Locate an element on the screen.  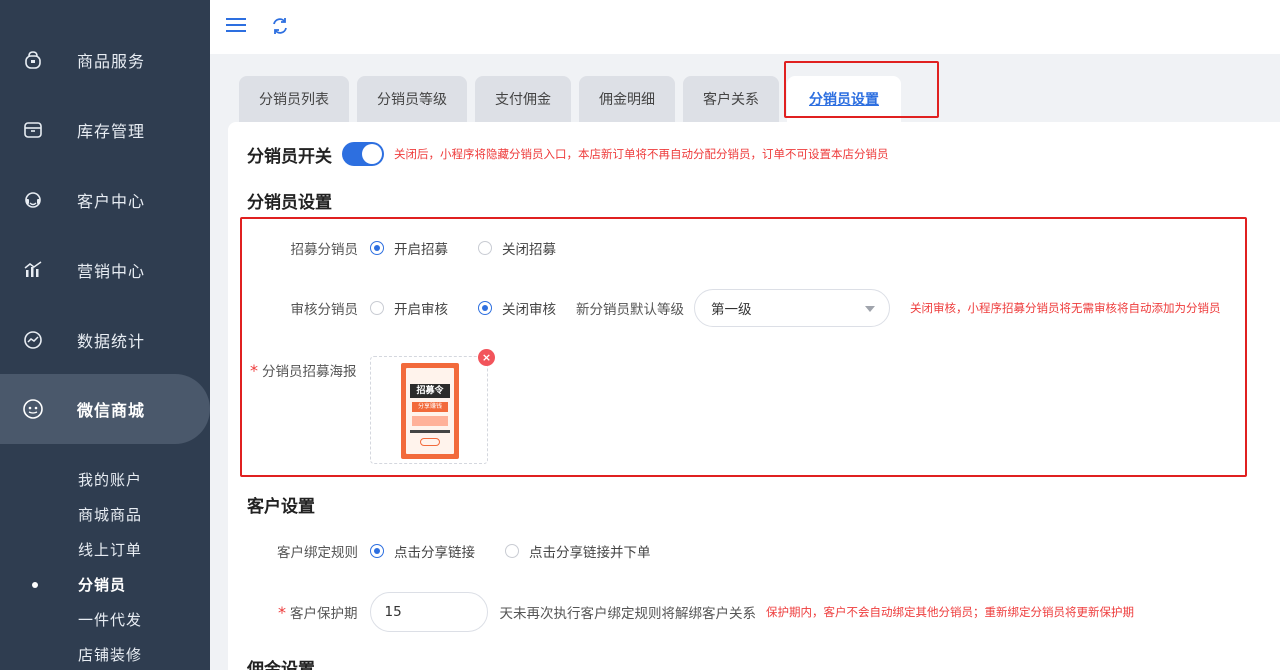
subitem-label: 商城商品 is located at coordinates (110, 515).